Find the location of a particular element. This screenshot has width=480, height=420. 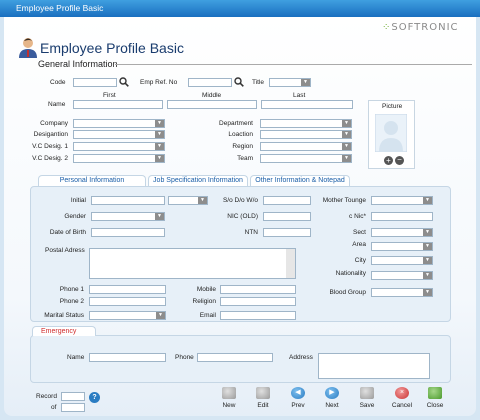

window-title-bar: Employee Profile Basic is located at coordinates (240, 8).